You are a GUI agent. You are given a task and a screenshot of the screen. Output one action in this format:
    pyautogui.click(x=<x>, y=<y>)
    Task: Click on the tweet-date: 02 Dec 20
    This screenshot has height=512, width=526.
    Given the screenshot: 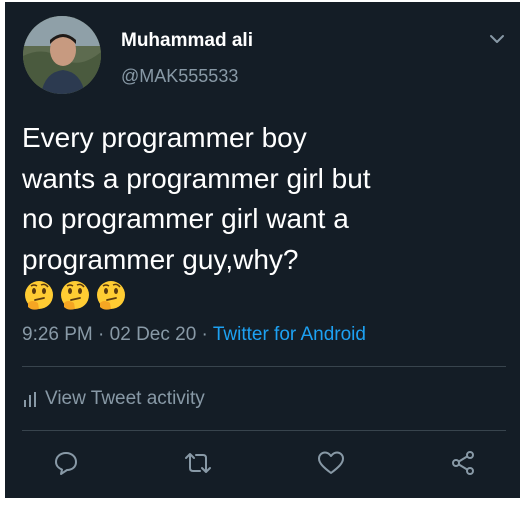 What is the action you would take?
    pyautogui.click(x=153, y=334)
    